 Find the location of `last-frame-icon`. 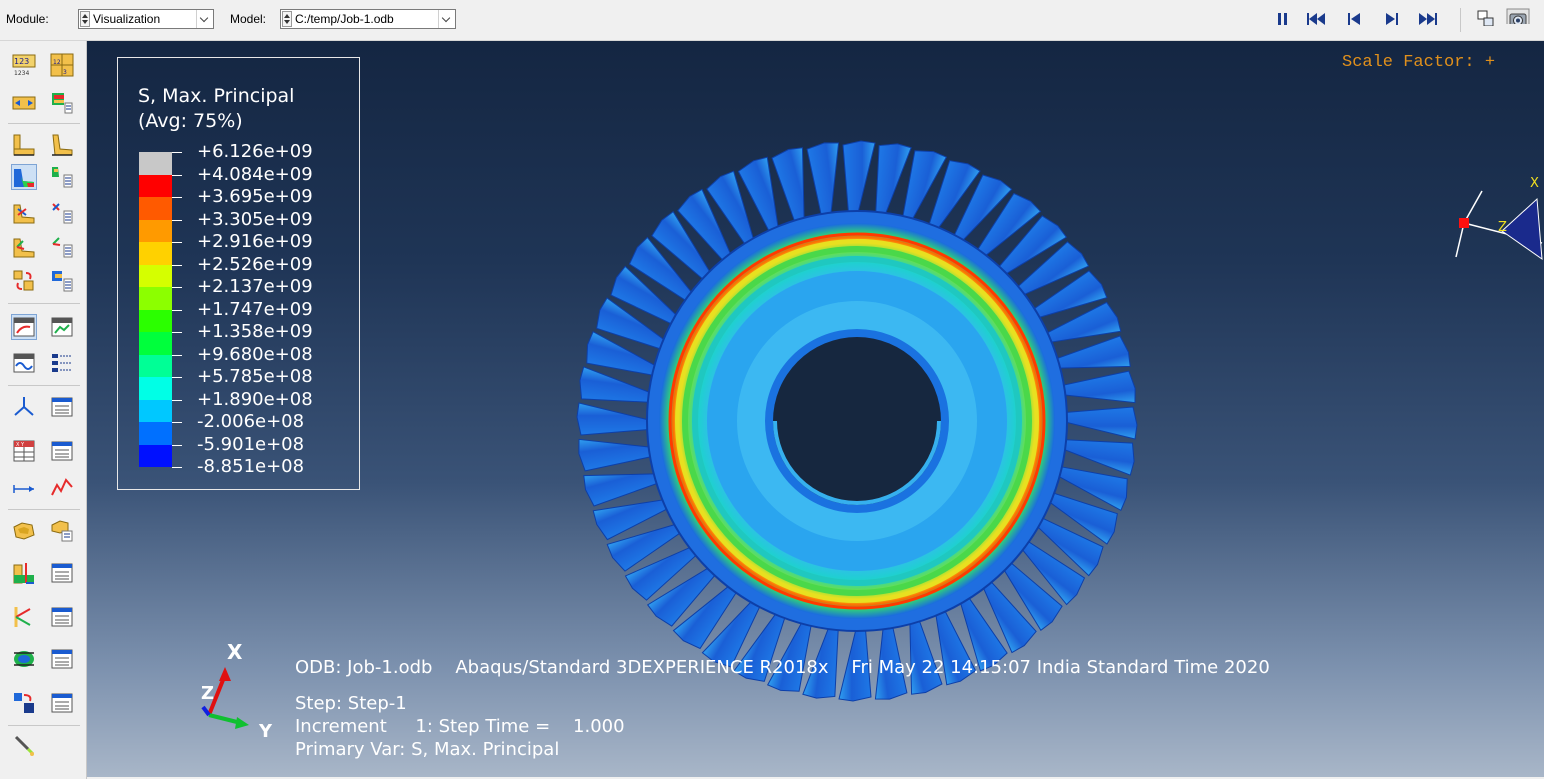

last-frame-icon is located at coordinates (1428, 20).